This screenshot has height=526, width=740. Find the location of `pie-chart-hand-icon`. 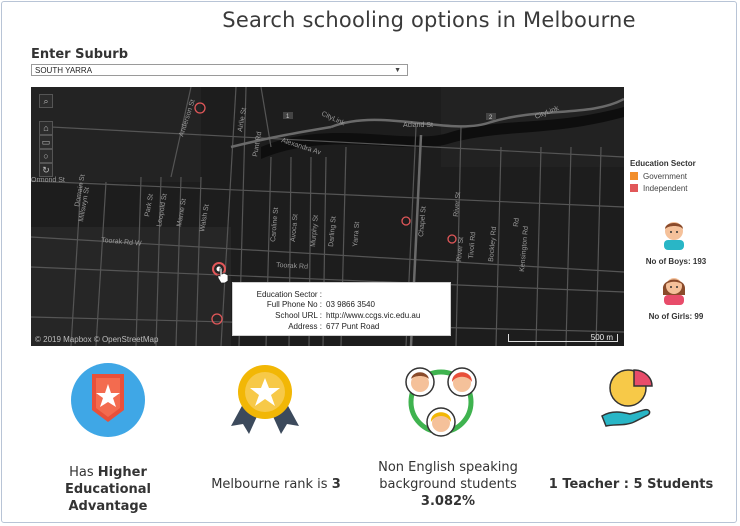

pie-chart-hand-icon is located at coordinates (627, 398).